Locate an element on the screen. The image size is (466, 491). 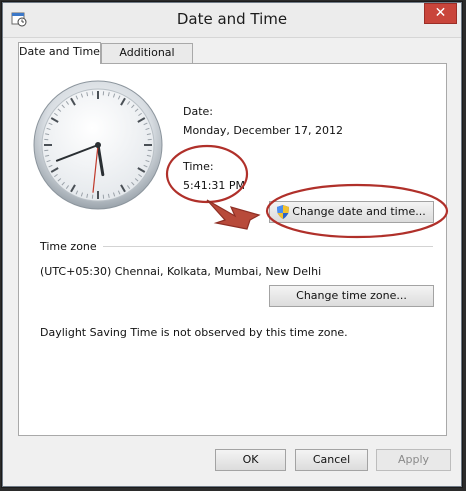
annotation-arrow is located at coordinates (233, 214).